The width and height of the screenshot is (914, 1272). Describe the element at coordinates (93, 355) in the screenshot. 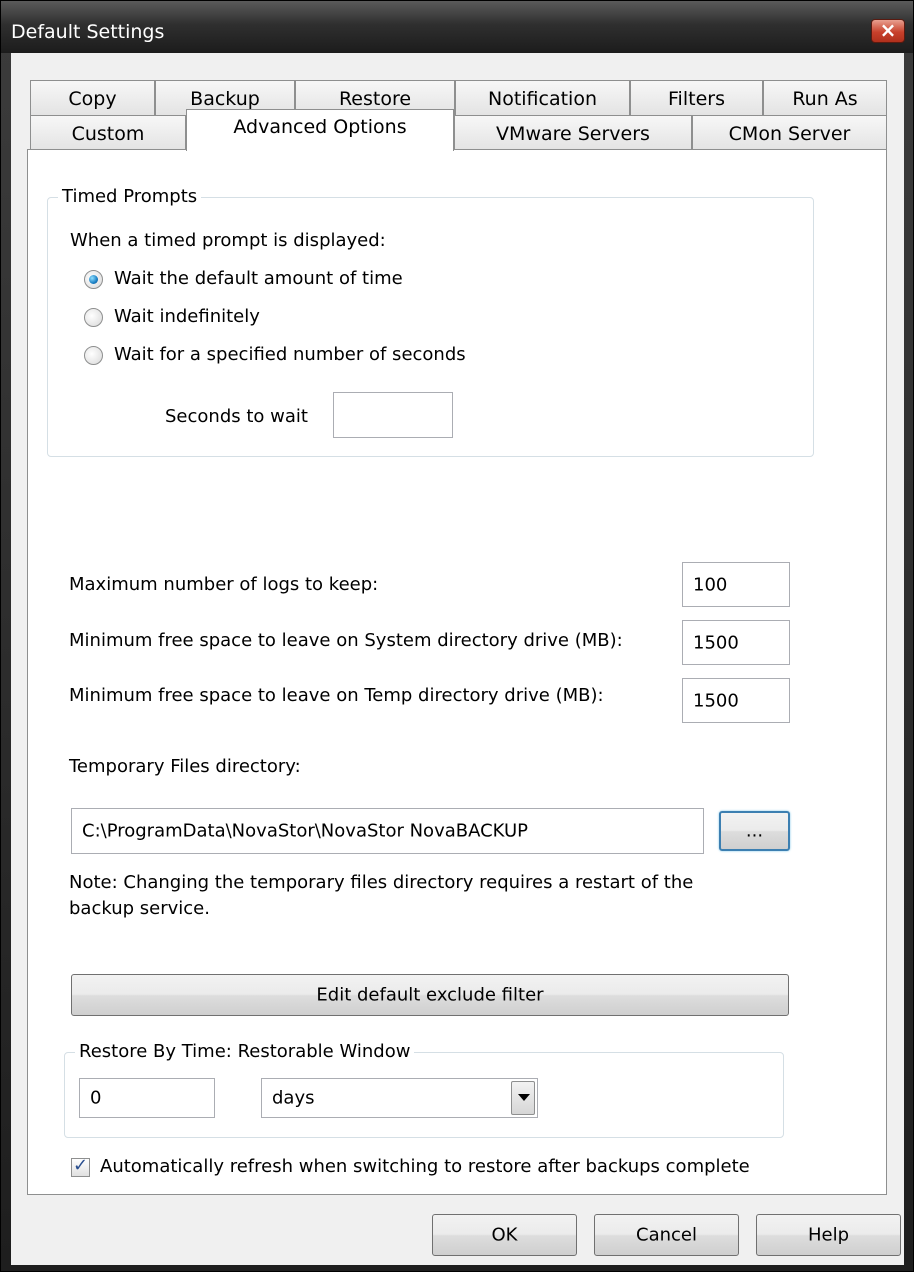

I see `radio-wait-seconds` at that location.